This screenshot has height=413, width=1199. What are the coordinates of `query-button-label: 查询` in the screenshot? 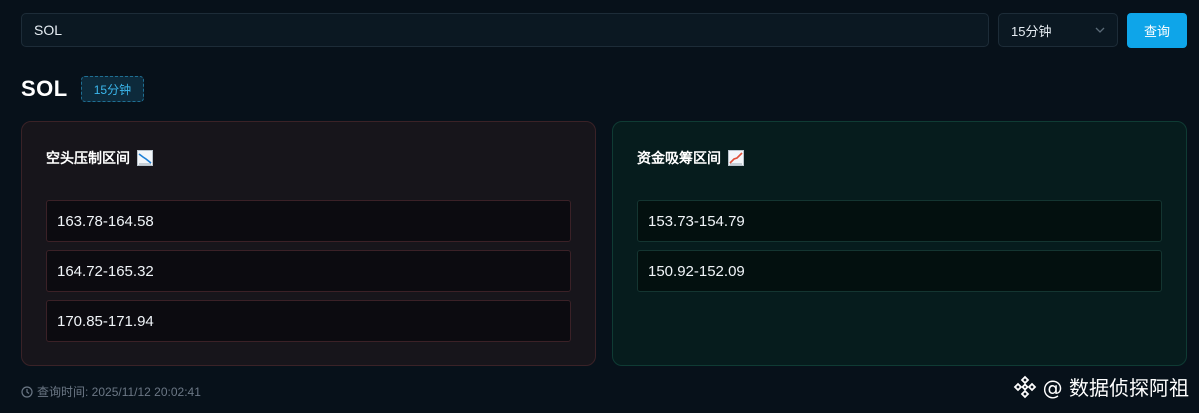 It's located at (1156, 31).